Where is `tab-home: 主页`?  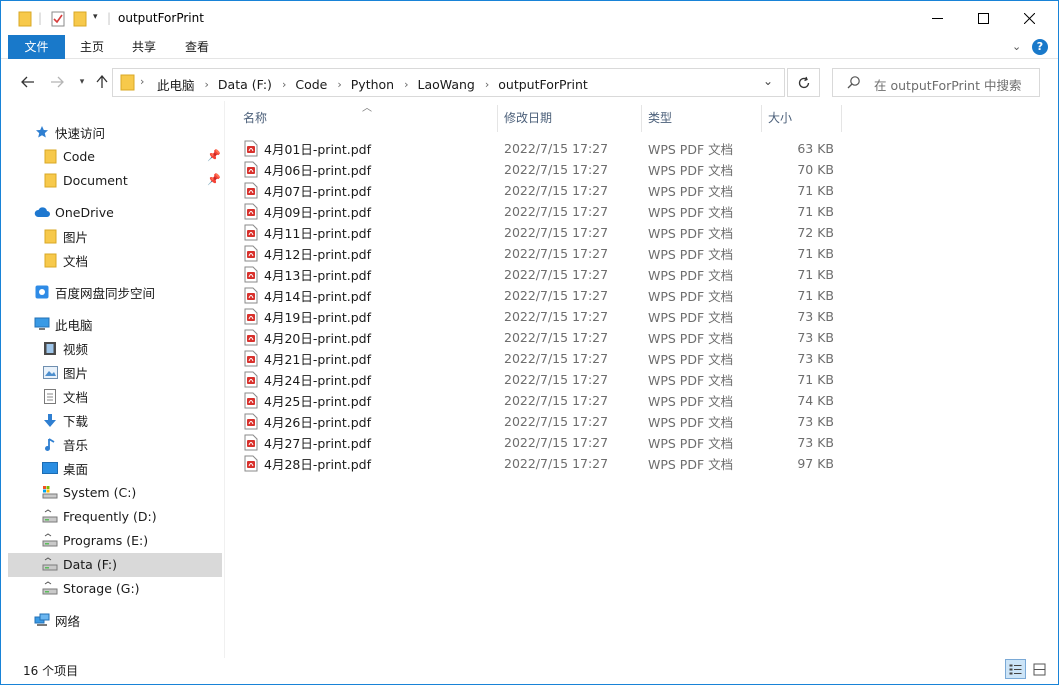
tab-home: 主页 is located at coordinates (92, 47).